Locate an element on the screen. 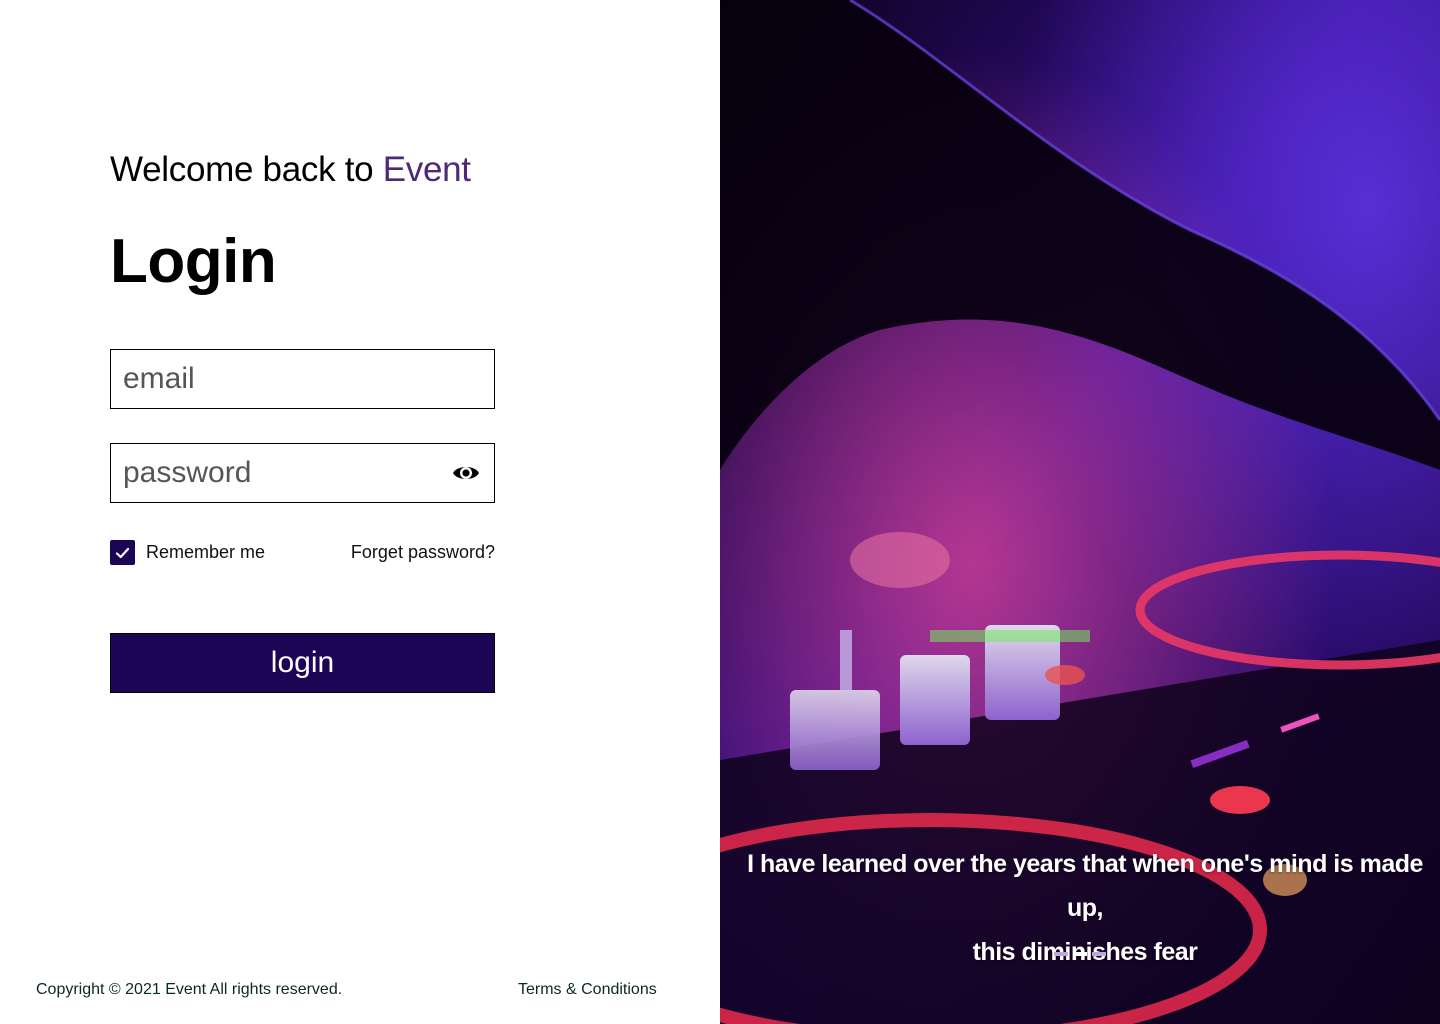 This screenshot has width=1440, height=1024. eye-icon is located at coordinates (466, 473).